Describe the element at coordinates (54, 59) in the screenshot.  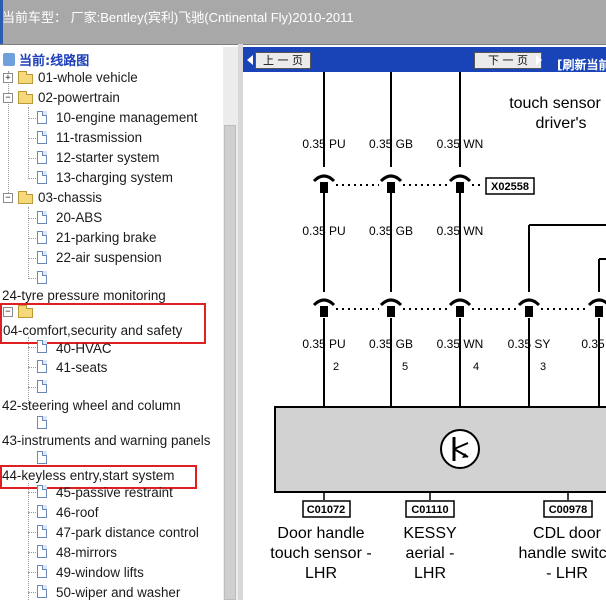
I see `tree-root-label: 当前:线路图` at that location.